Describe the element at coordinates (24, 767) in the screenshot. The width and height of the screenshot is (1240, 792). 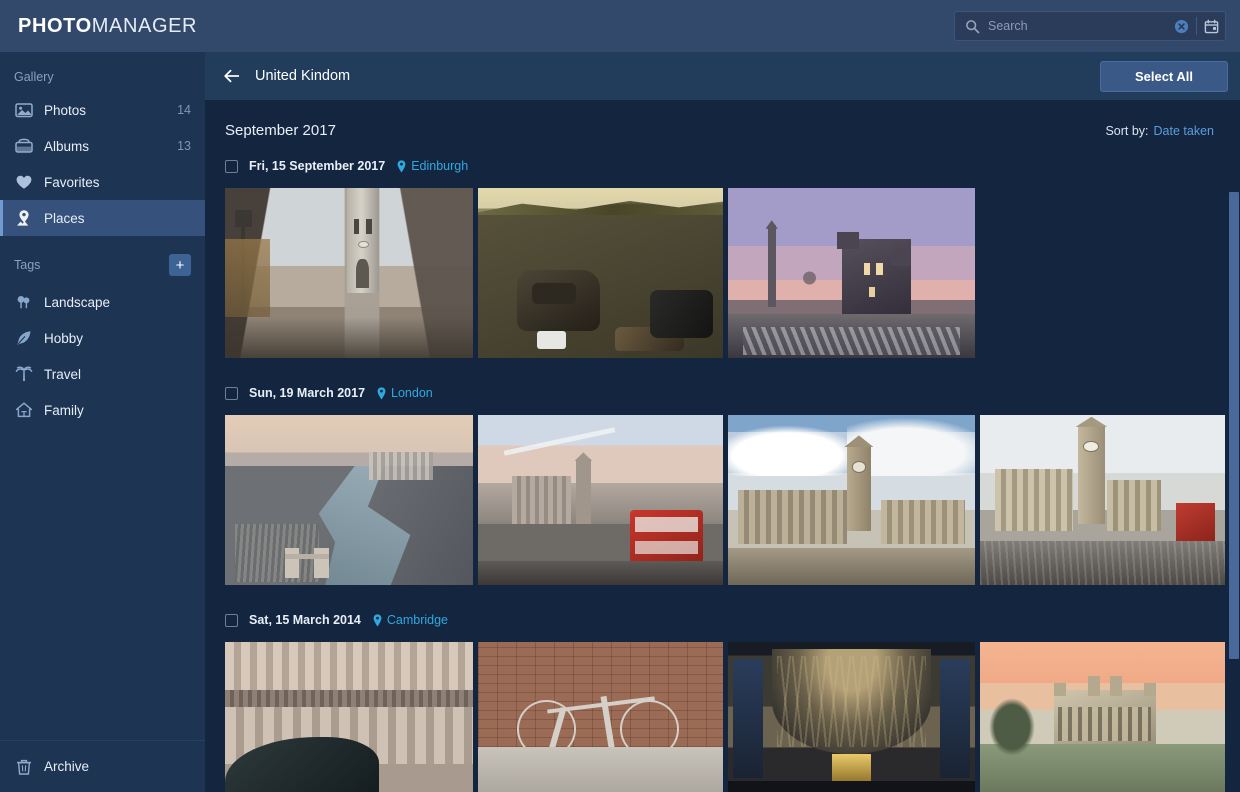
I see `trash-icon` at that location.